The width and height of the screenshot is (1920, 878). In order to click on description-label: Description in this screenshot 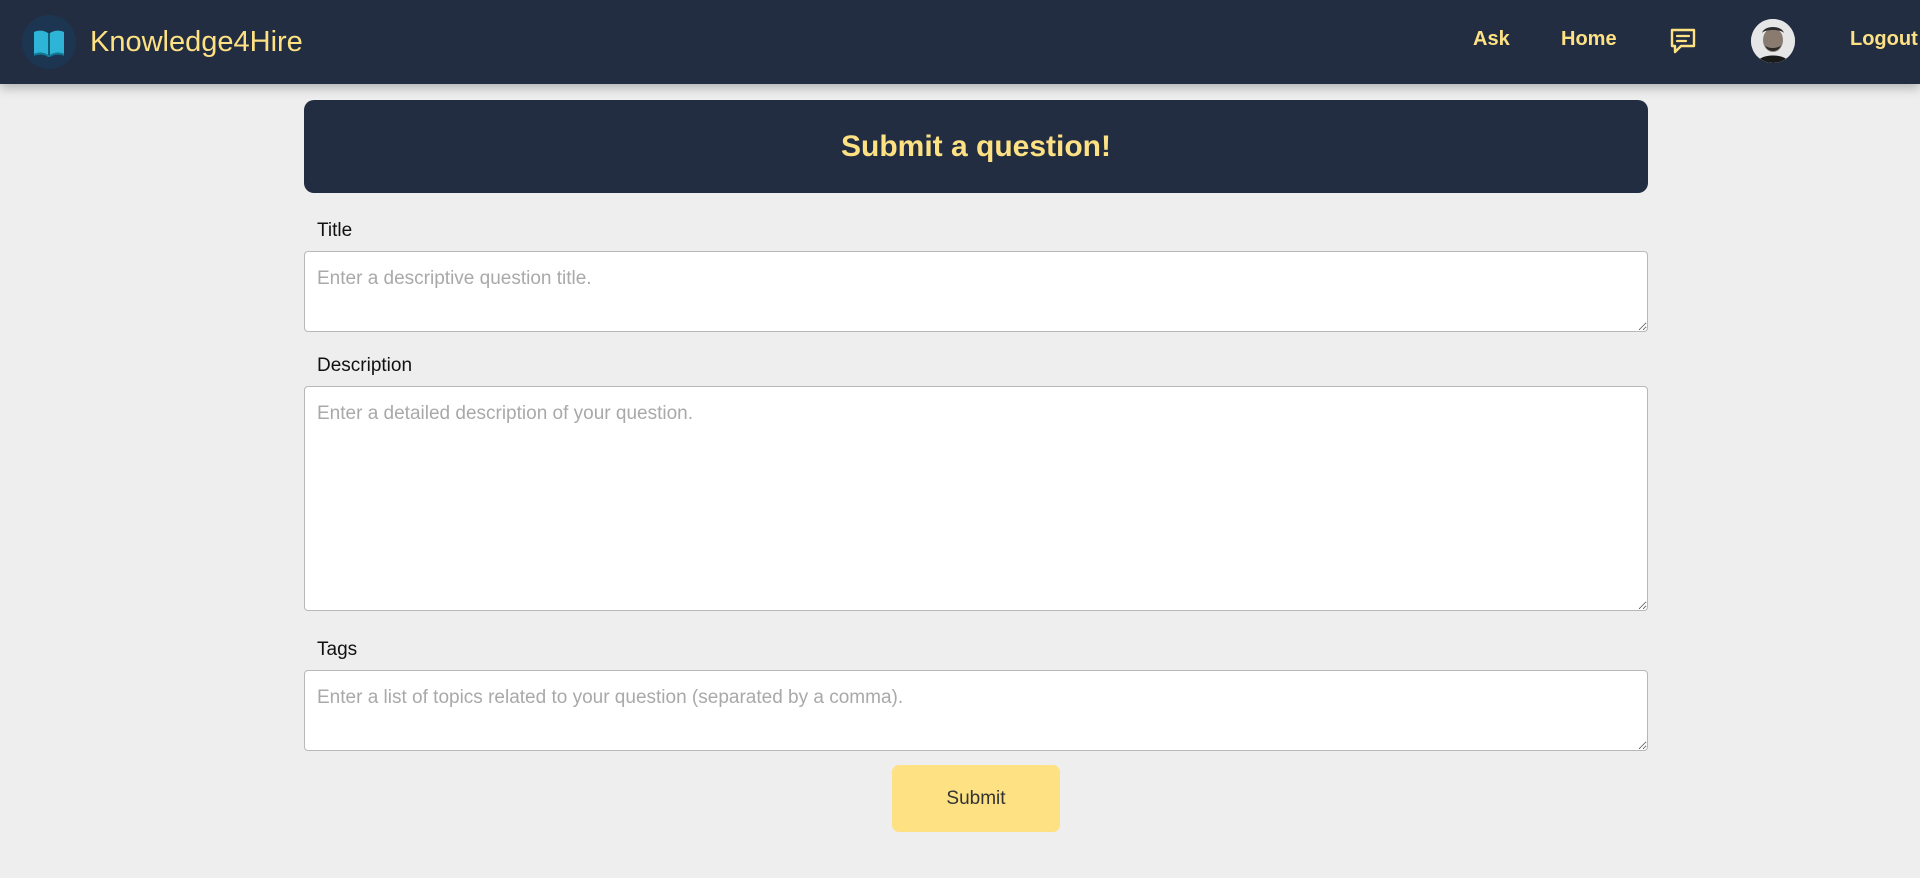, I will do `click(365, 365)`.